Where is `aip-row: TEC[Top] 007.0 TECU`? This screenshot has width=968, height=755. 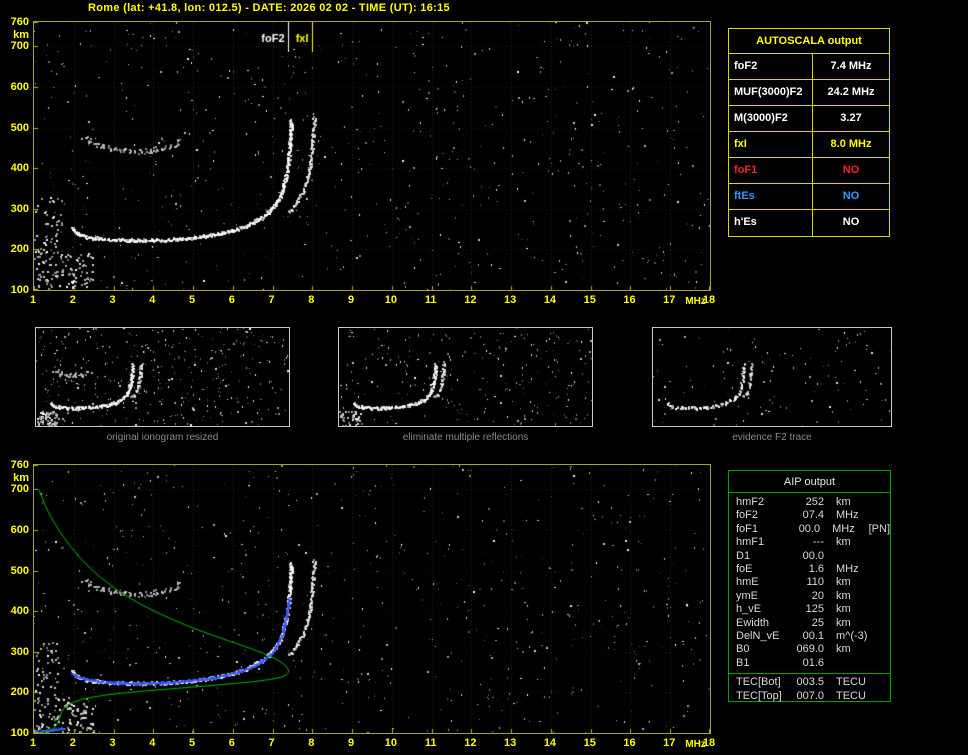
aip-row: TEC[Top] 007.0 TECU is located at coordinates (809, 696).